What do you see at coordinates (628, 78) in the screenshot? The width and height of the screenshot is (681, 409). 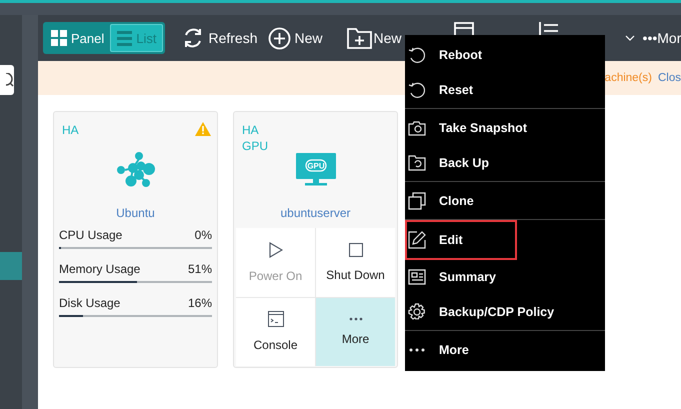 I see `notice-text: achine(s)` at bounding box center [628, 78].